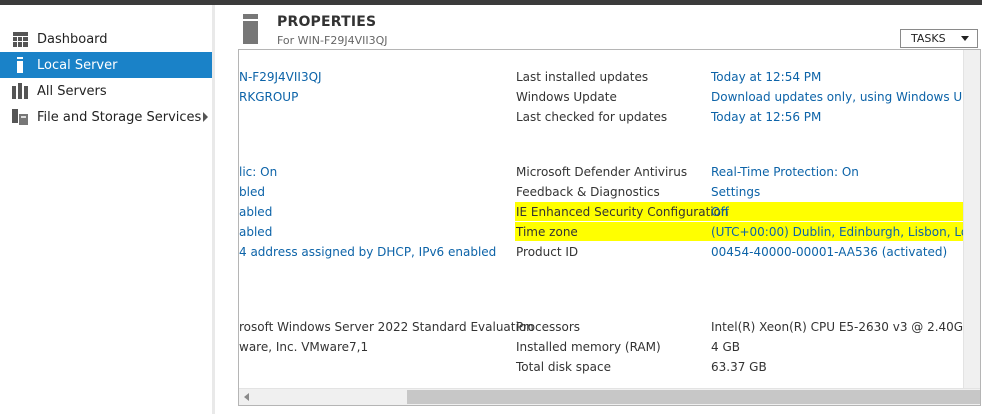 The height and width of the screenshot is (414, 982). I want to click on sidebar-item-dashboard: Dashboard, so click(106, 39).